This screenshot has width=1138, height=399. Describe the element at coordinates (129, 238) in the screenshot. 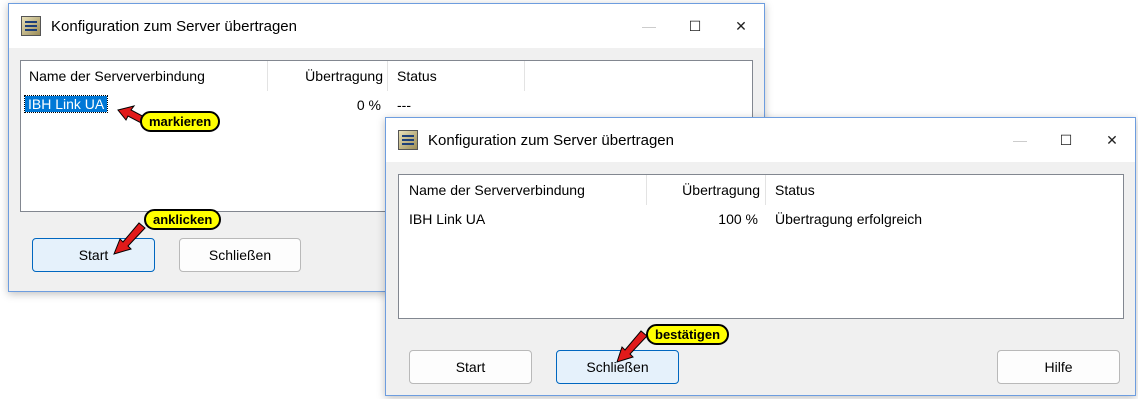

I see `arrow-to-start-button` at that location.